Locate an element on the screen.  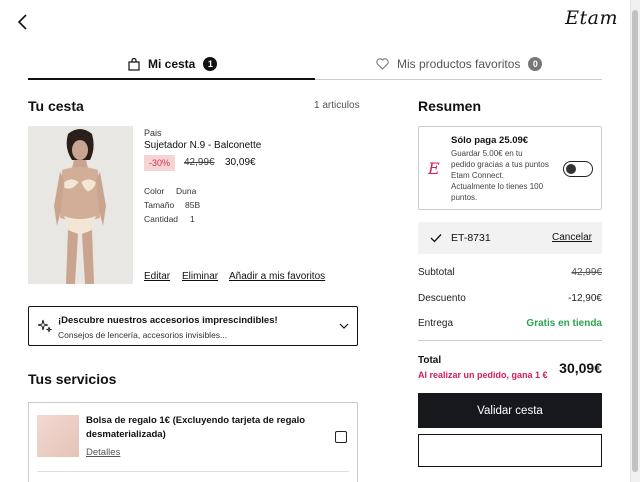
gift-bag-image is located at coordinates (58, 436).